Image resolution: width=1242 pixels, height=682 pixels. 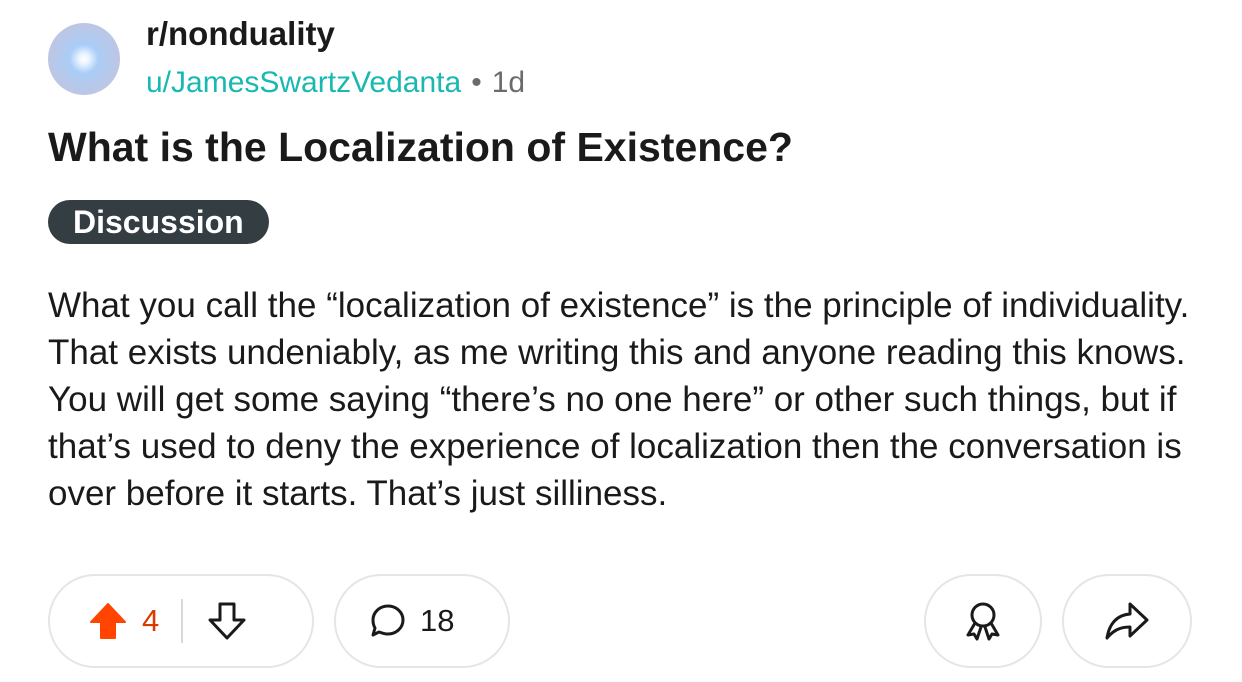 I want to click on vote-score: 4, so click(x=151, y=620).